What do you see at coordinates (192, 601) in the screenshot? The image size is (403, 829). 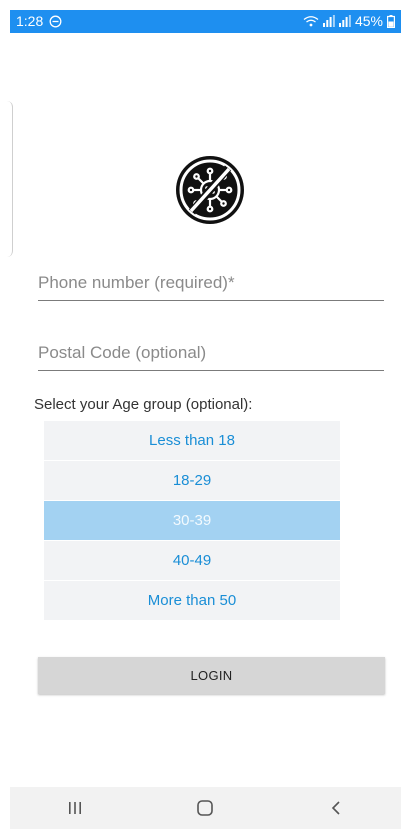 I see `age-option-more-than-50: More than 50` at bounding box center [192, 601].